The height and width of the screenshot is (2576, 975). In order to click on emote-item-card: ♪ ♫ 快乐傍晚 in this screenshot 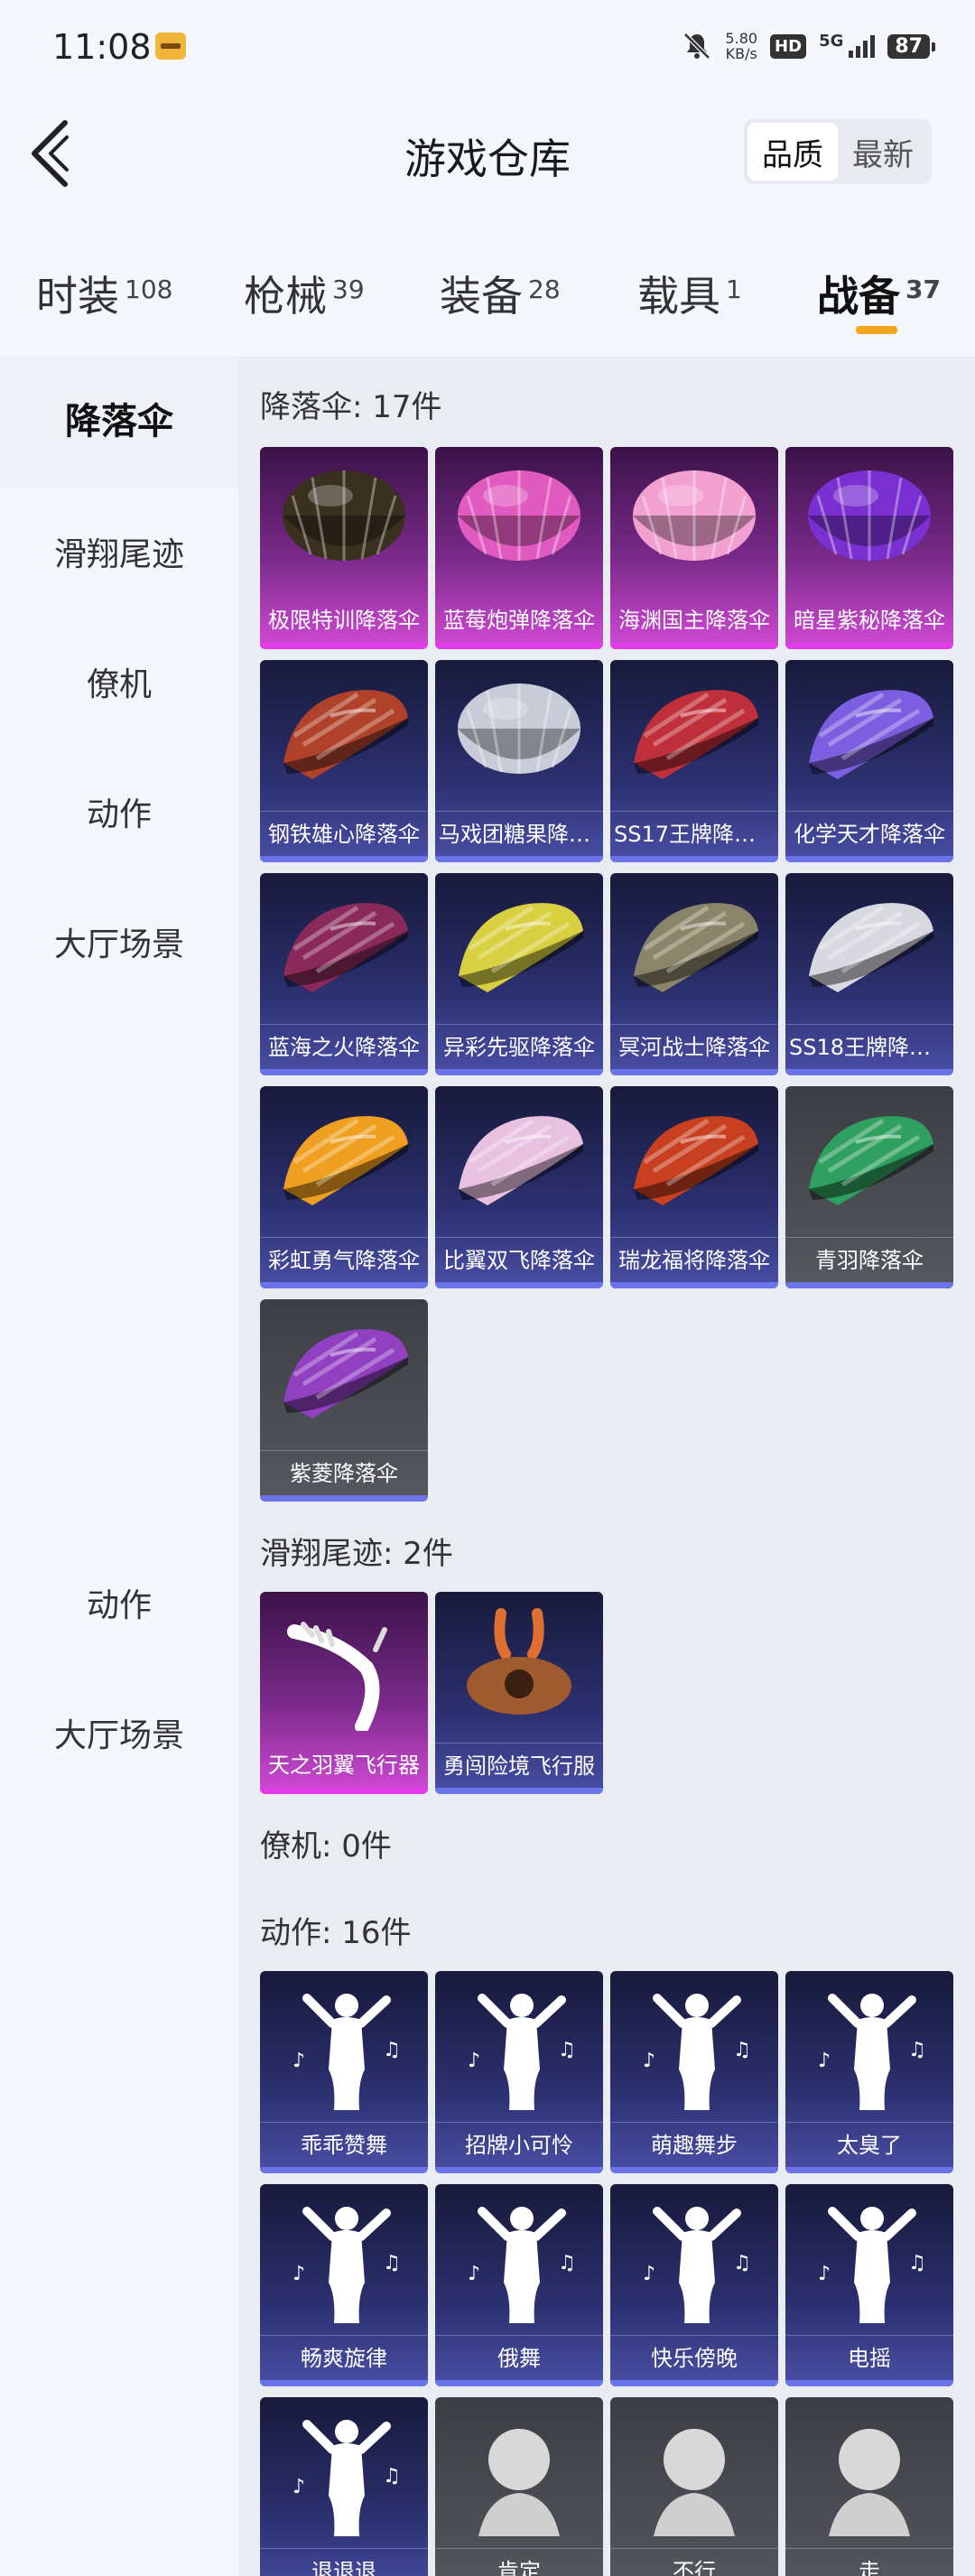, I will do `click(694, 2285)`.